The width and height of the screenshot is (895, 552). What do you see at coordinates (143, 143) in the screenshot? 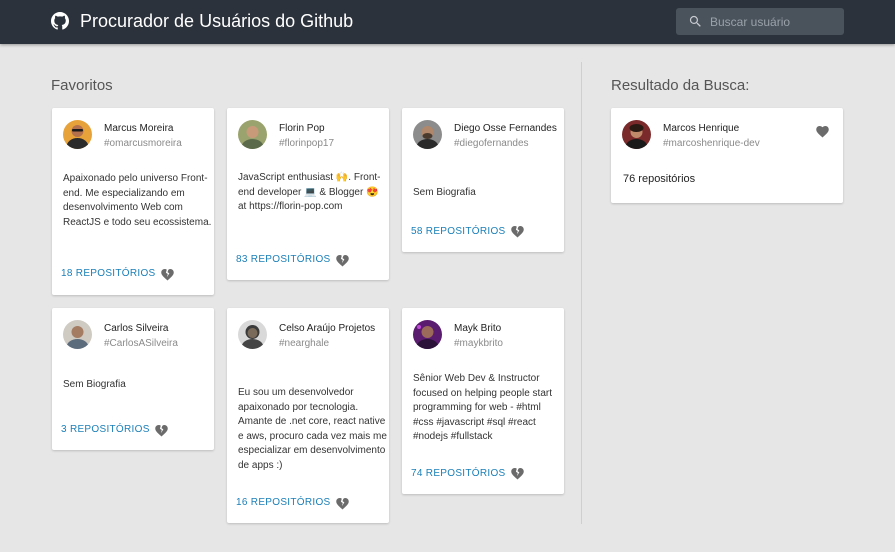
I see `user-login: #omarcusmoreira` at bounding box center [143, 143].